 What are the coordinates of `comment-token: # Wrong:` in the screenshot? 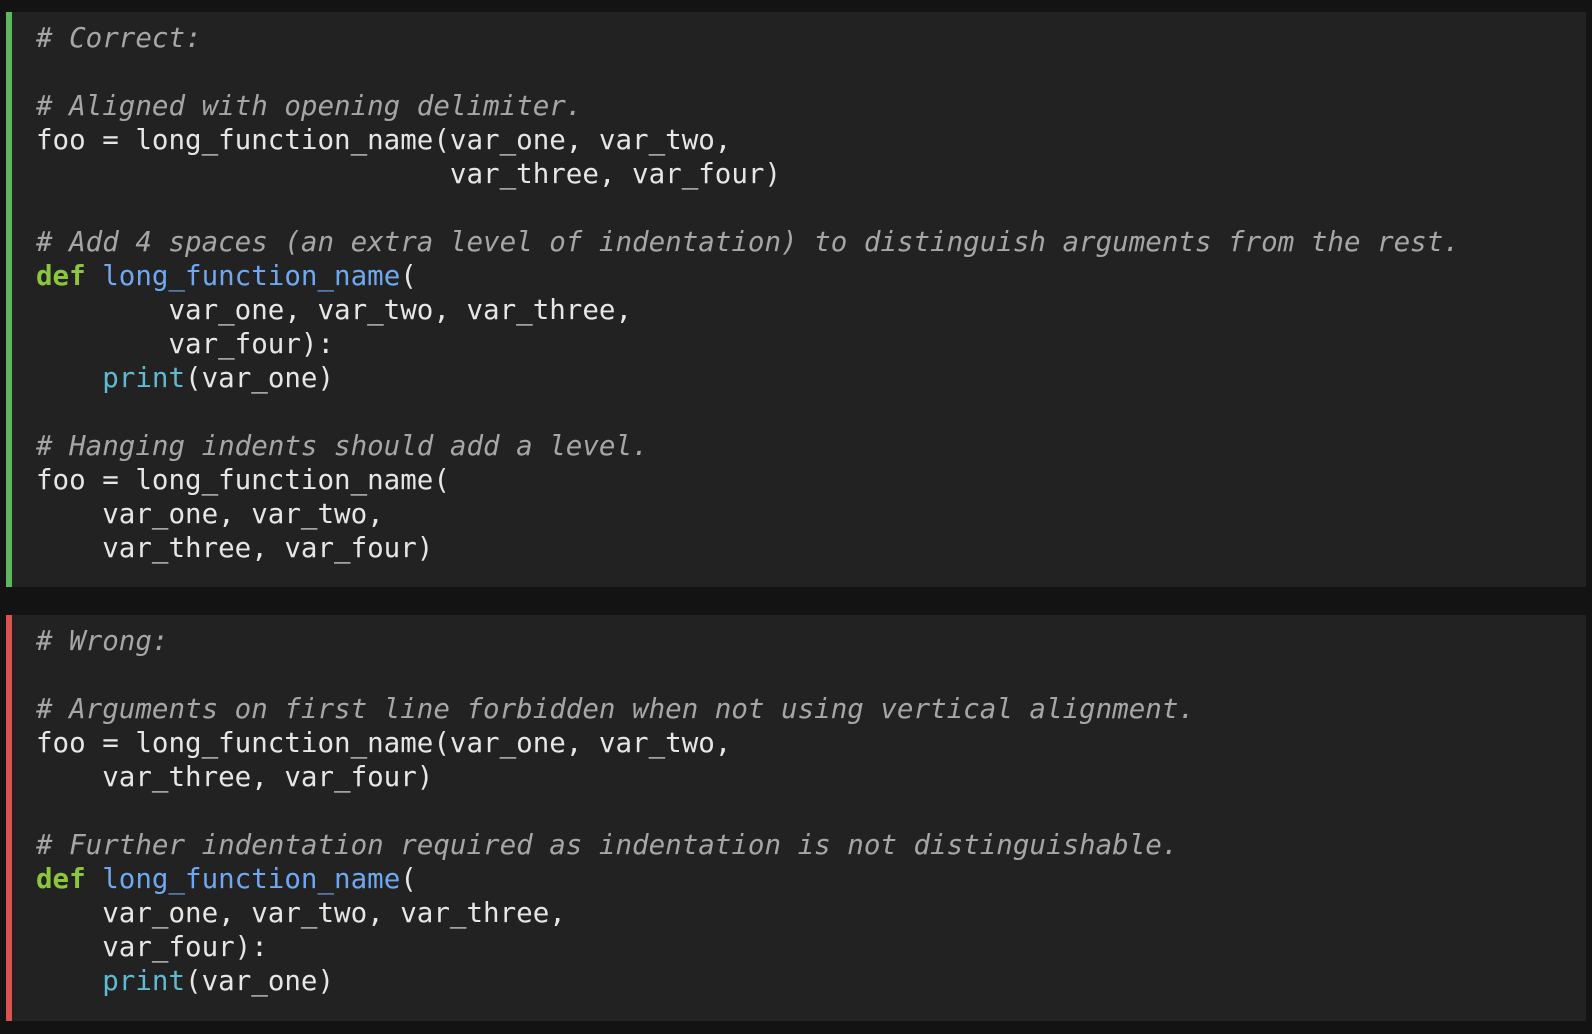 It's located at (102, 641).